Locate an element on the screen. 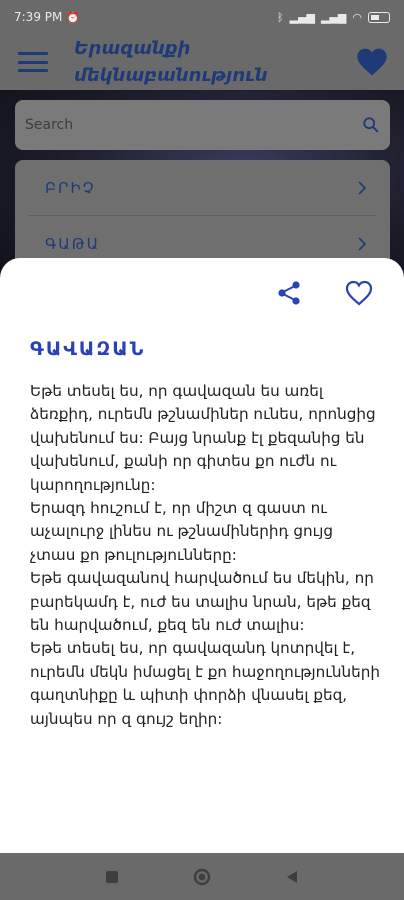 The height and width of the screenshot is (900, 404). app-bar: Երազանքի մեկնաբանություն is located at coordinates (202, 62).